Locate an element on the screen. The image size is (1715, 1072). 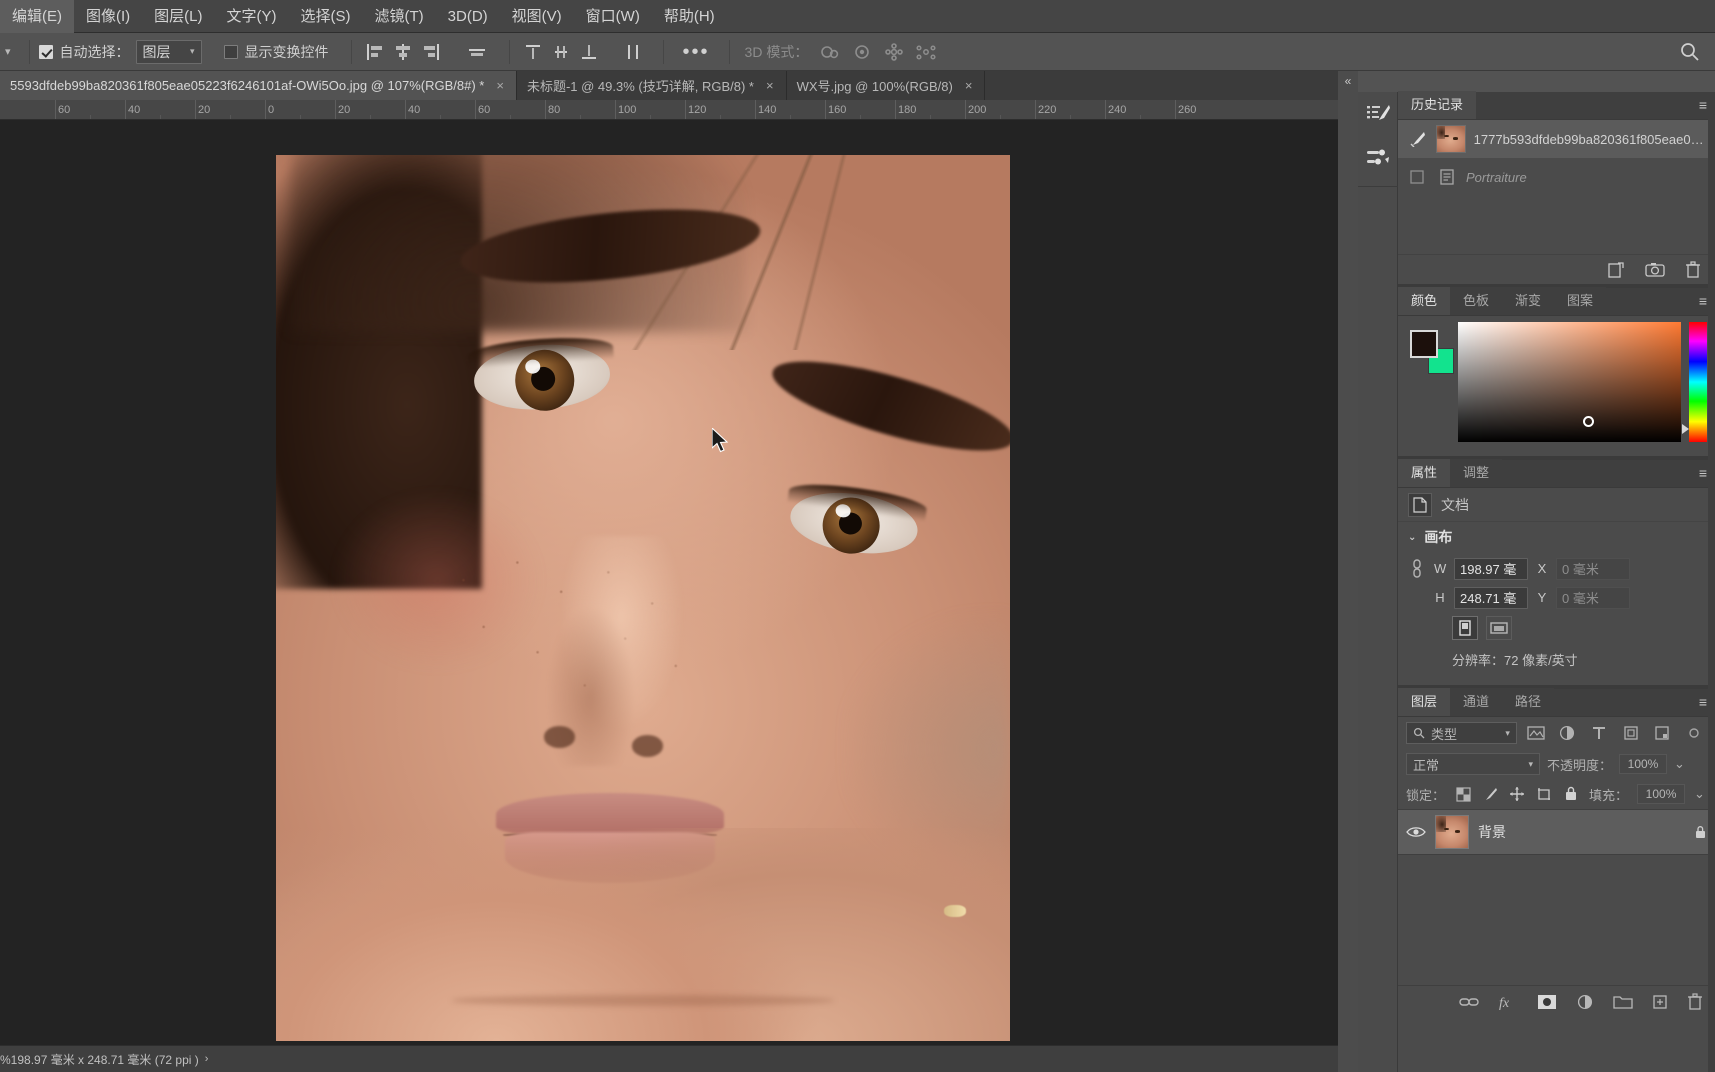
foreground-color-swatch is located at coordinates (1424, 344).